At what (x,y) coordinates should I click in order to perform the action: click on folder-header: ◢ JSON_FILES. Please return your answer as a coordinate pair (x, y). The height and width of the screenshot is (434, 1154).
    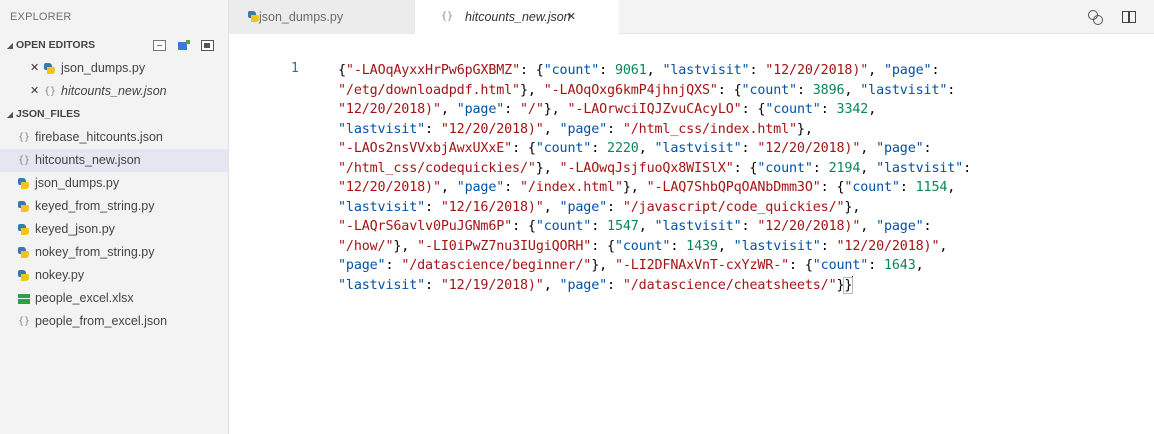
    Looking at the image, I should click on (114, 114).